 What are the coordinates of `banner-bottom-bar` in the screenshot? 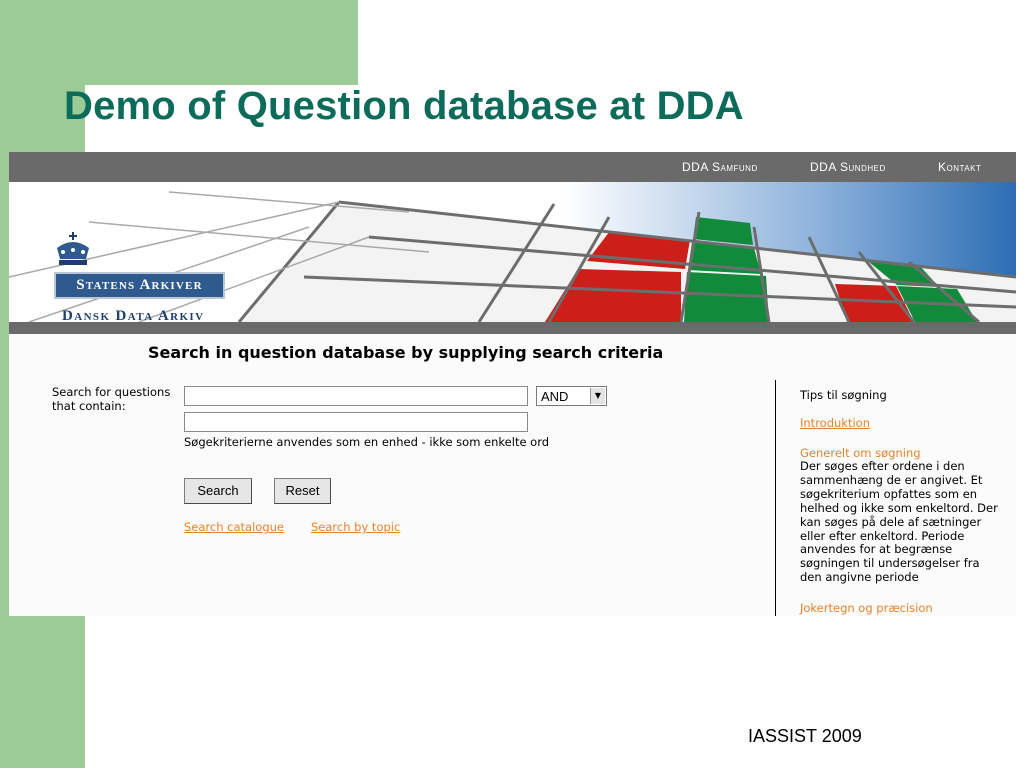 It's located at (512, 328).